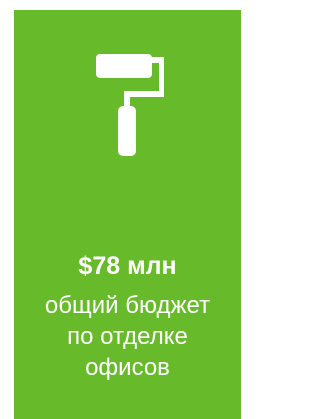 Image resolution: width=320 pixels, height=419 pixels. I want to click on description-line-1: общий бюджет, so click(127, 305).